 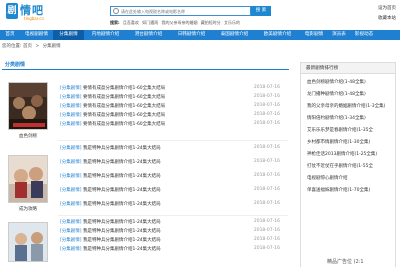 I want to click on hot-keyword: 艾乐乐的, so click(x=232, y=22).